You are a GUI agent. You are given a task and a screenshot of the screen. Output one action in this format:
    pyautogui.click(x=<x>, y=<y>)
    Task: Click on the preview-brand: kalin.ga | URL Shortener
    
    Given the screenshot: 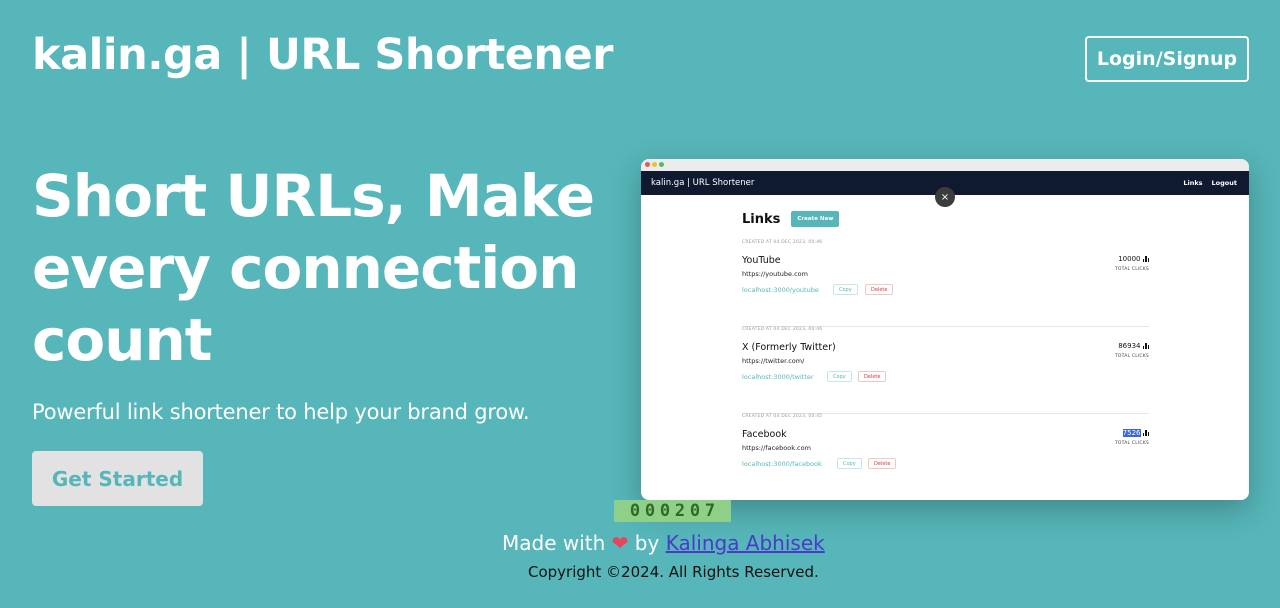 What is the action you would take?
    pyautogui.click(x=703, y=183)
    